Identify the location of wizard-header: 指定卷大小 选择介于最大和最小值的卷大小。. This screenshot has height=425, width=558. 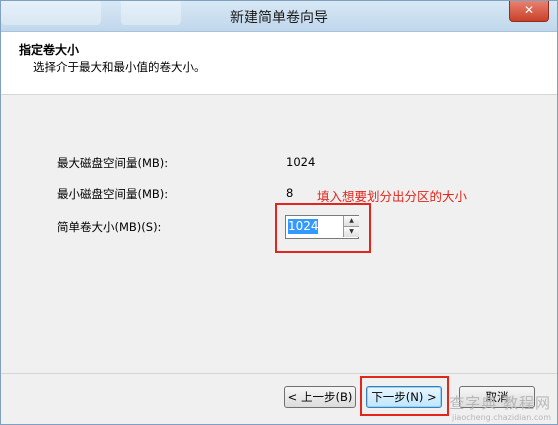
(279, 63).